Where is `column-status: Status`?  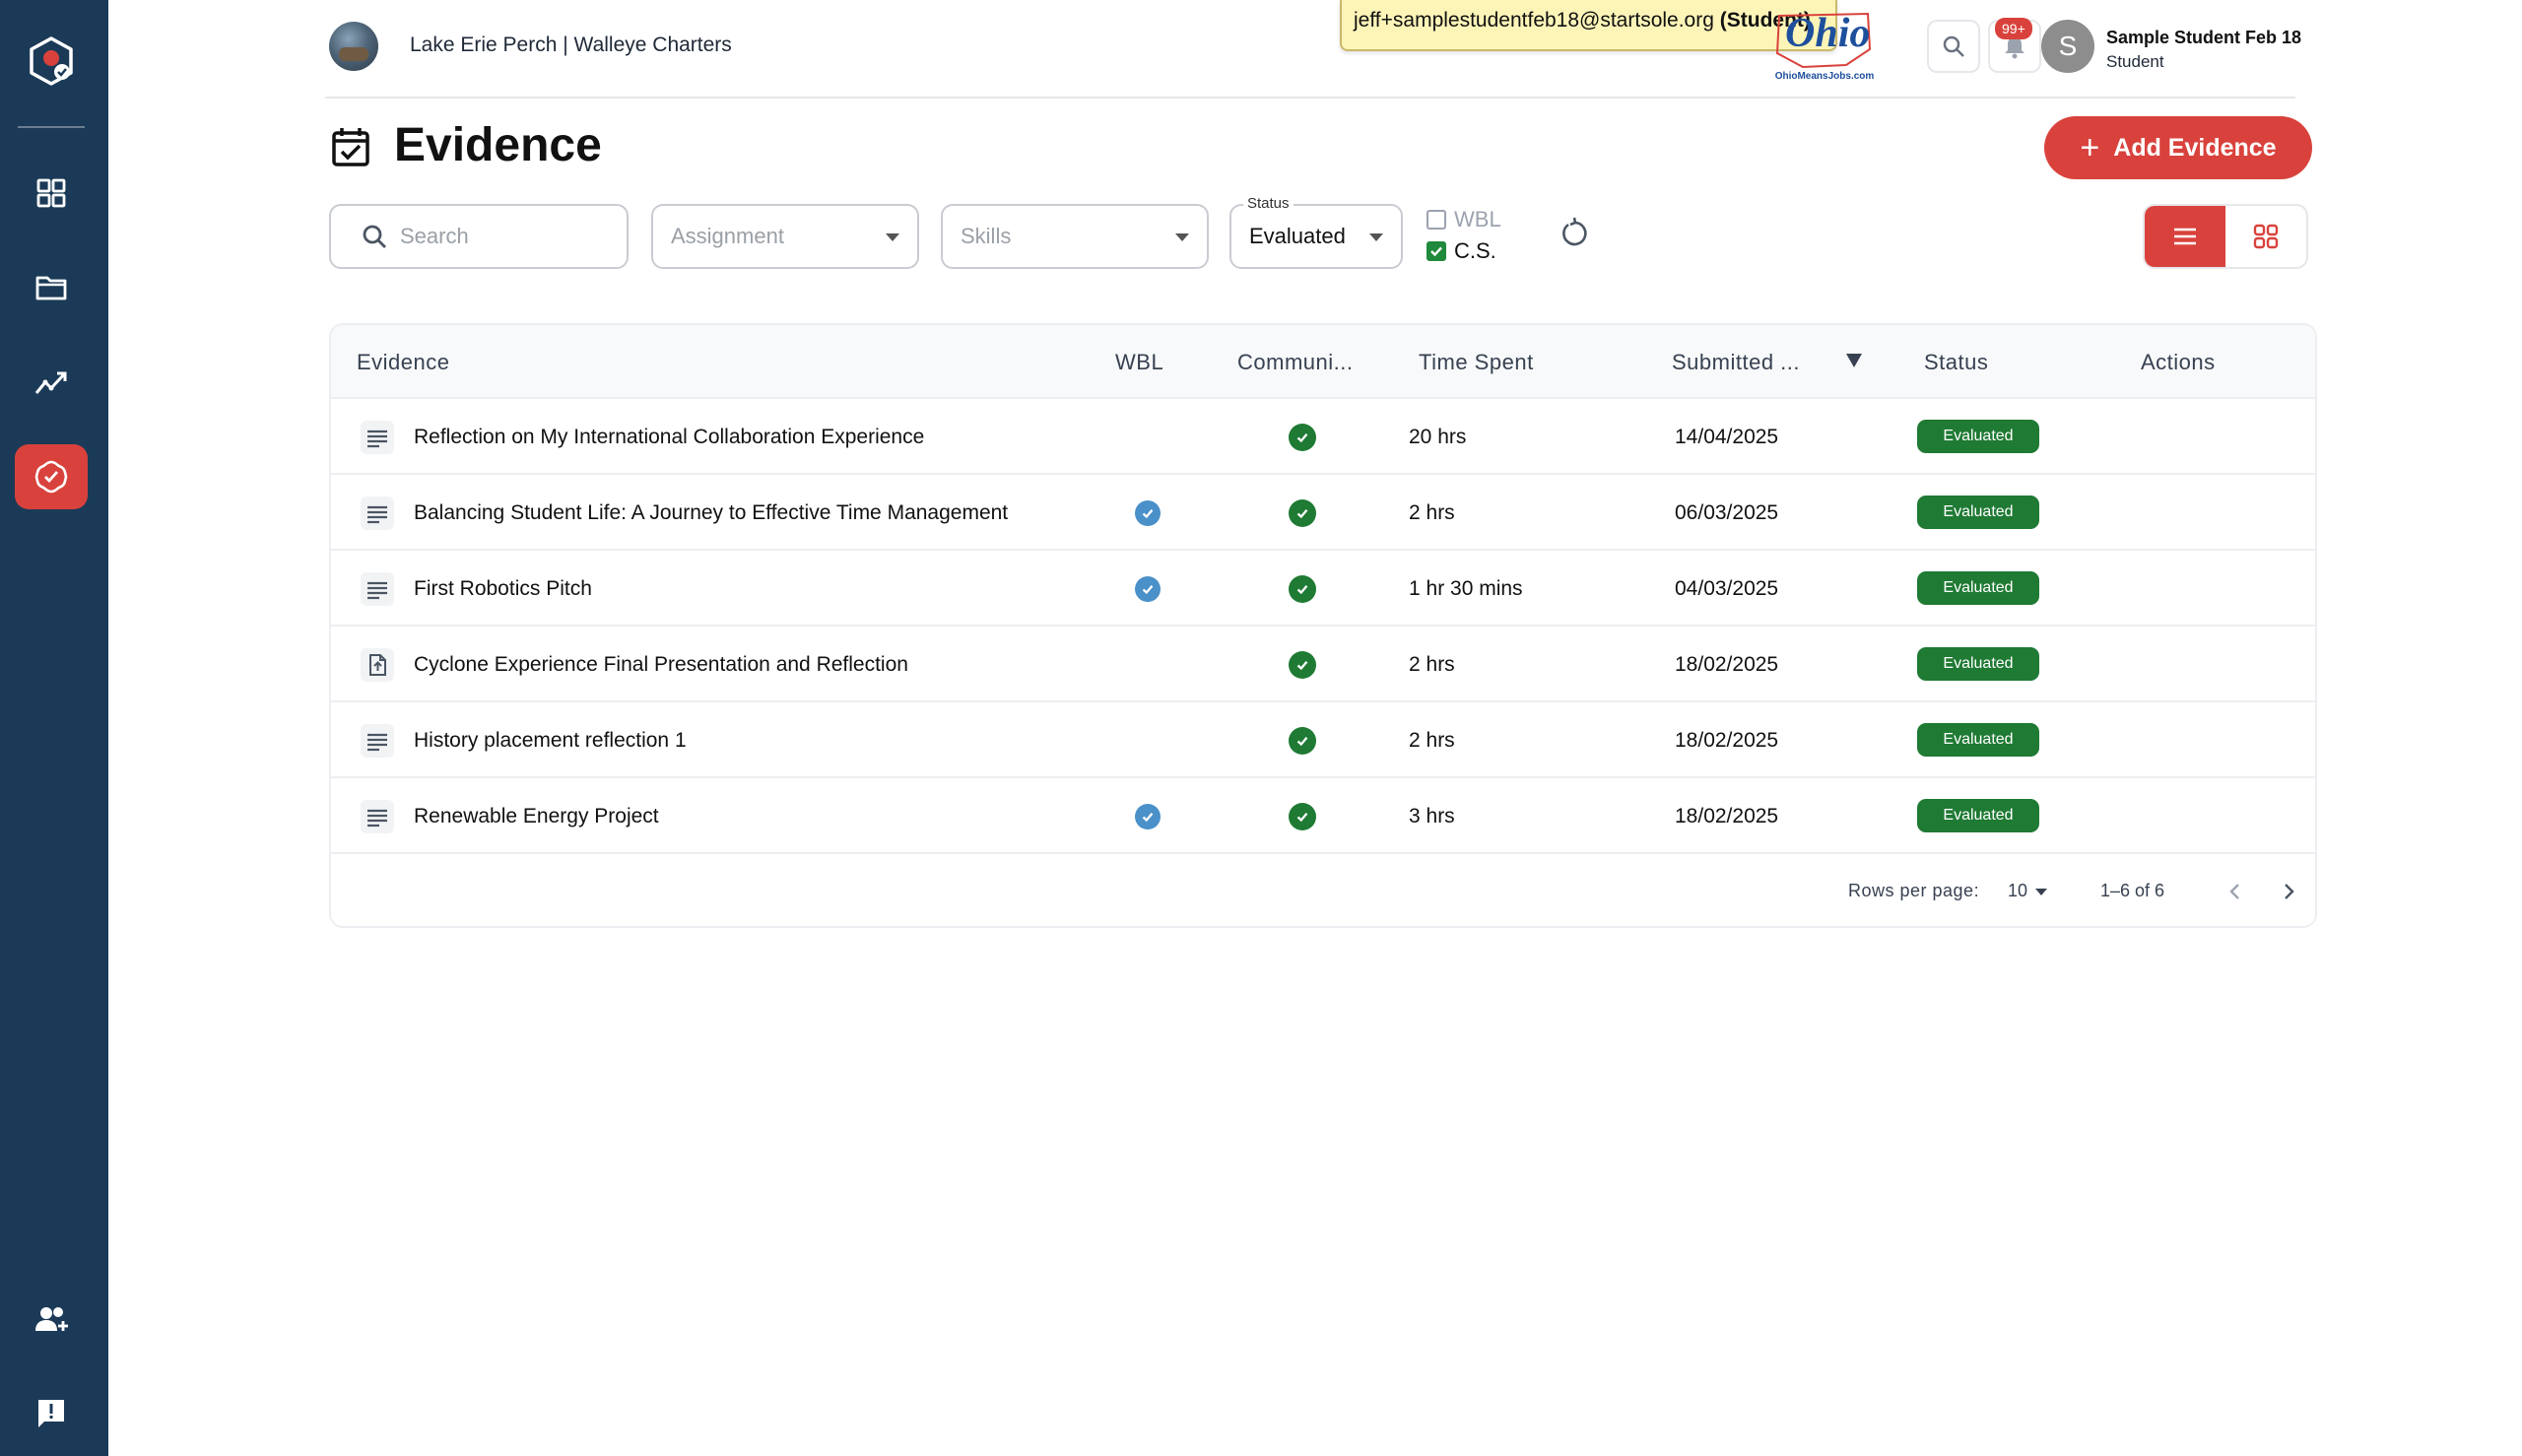 column-status: Status is located at coordinates (1956, 362).